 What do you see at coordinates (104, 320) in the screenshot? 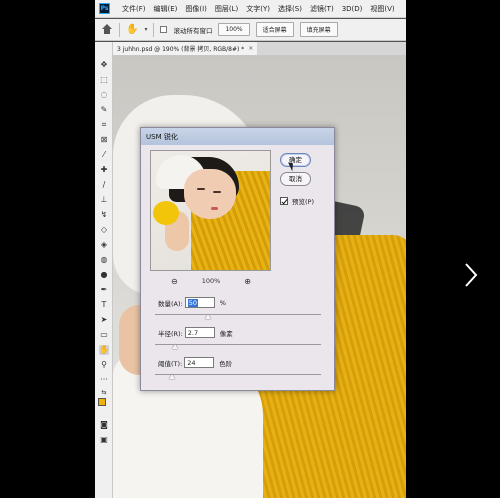
I see `path-select-tool-icon: ➤` at bounding box center [104, 320].